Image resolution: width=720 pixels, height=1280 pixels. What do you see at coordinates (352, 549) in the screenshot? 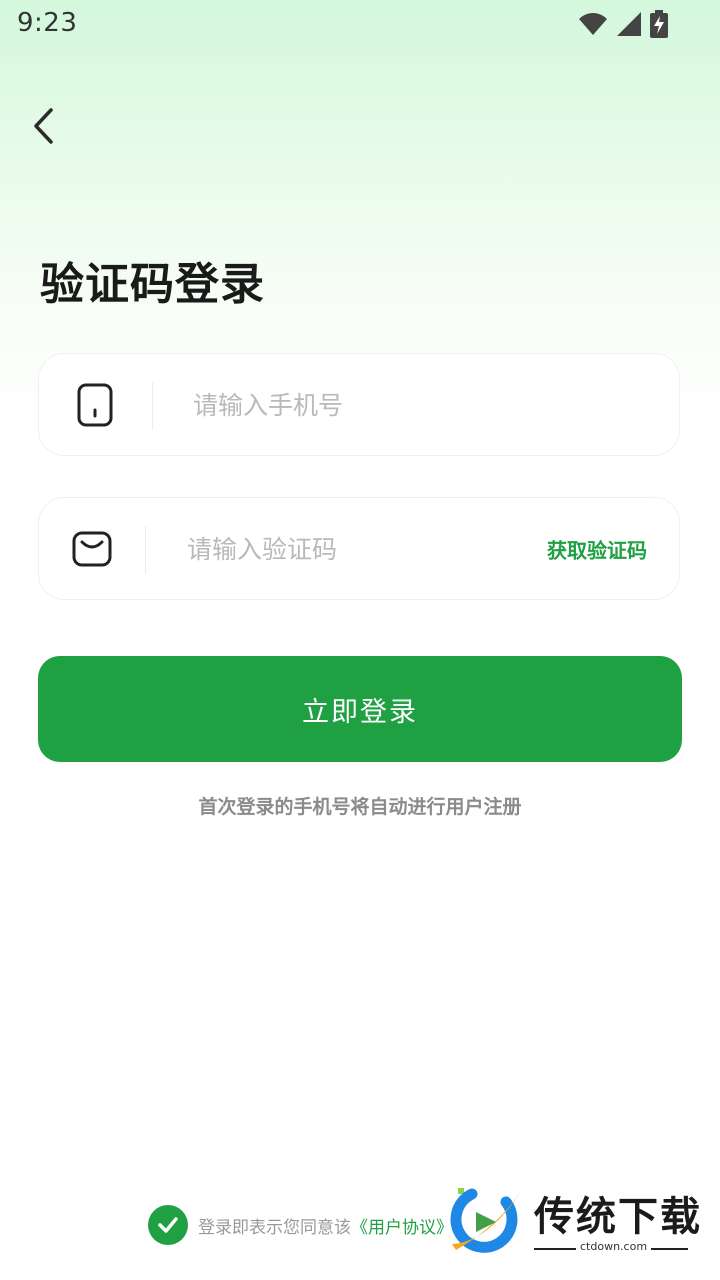
I see `code-input` at bounding box center [352, 549].